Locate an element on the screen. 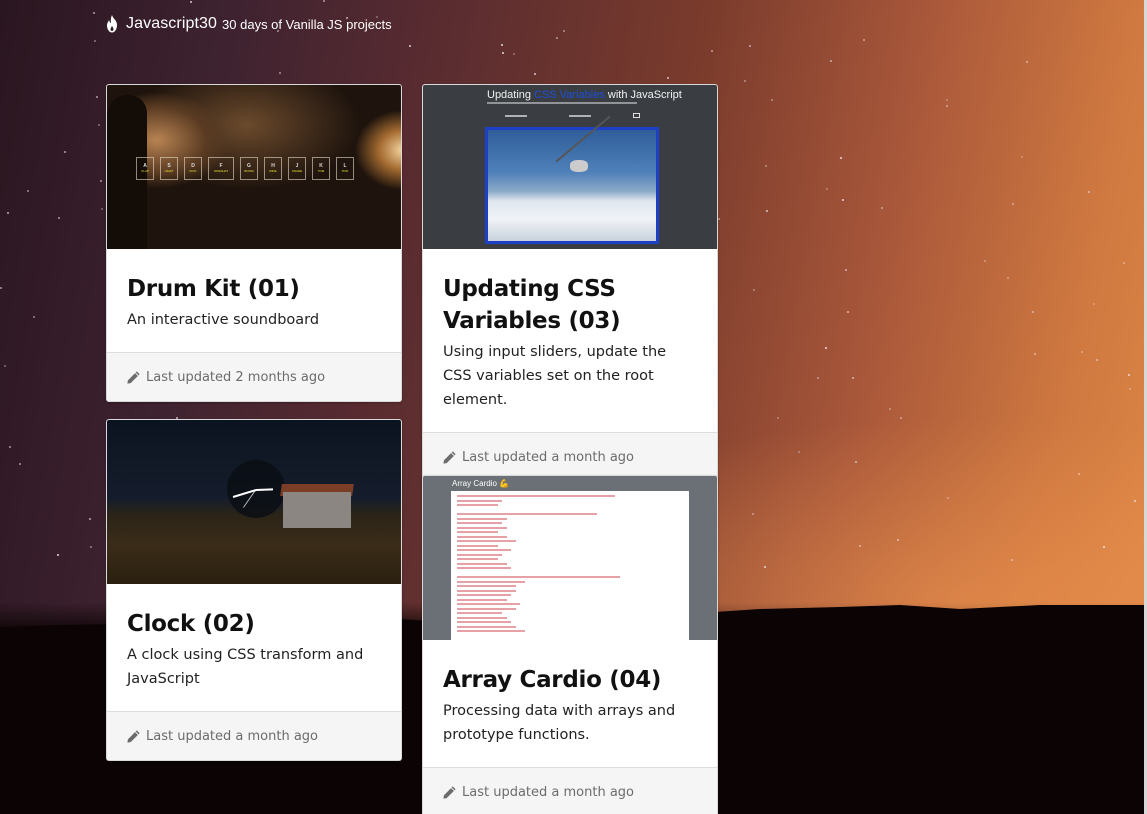  flame-icon is located at coordinates (112, 24).